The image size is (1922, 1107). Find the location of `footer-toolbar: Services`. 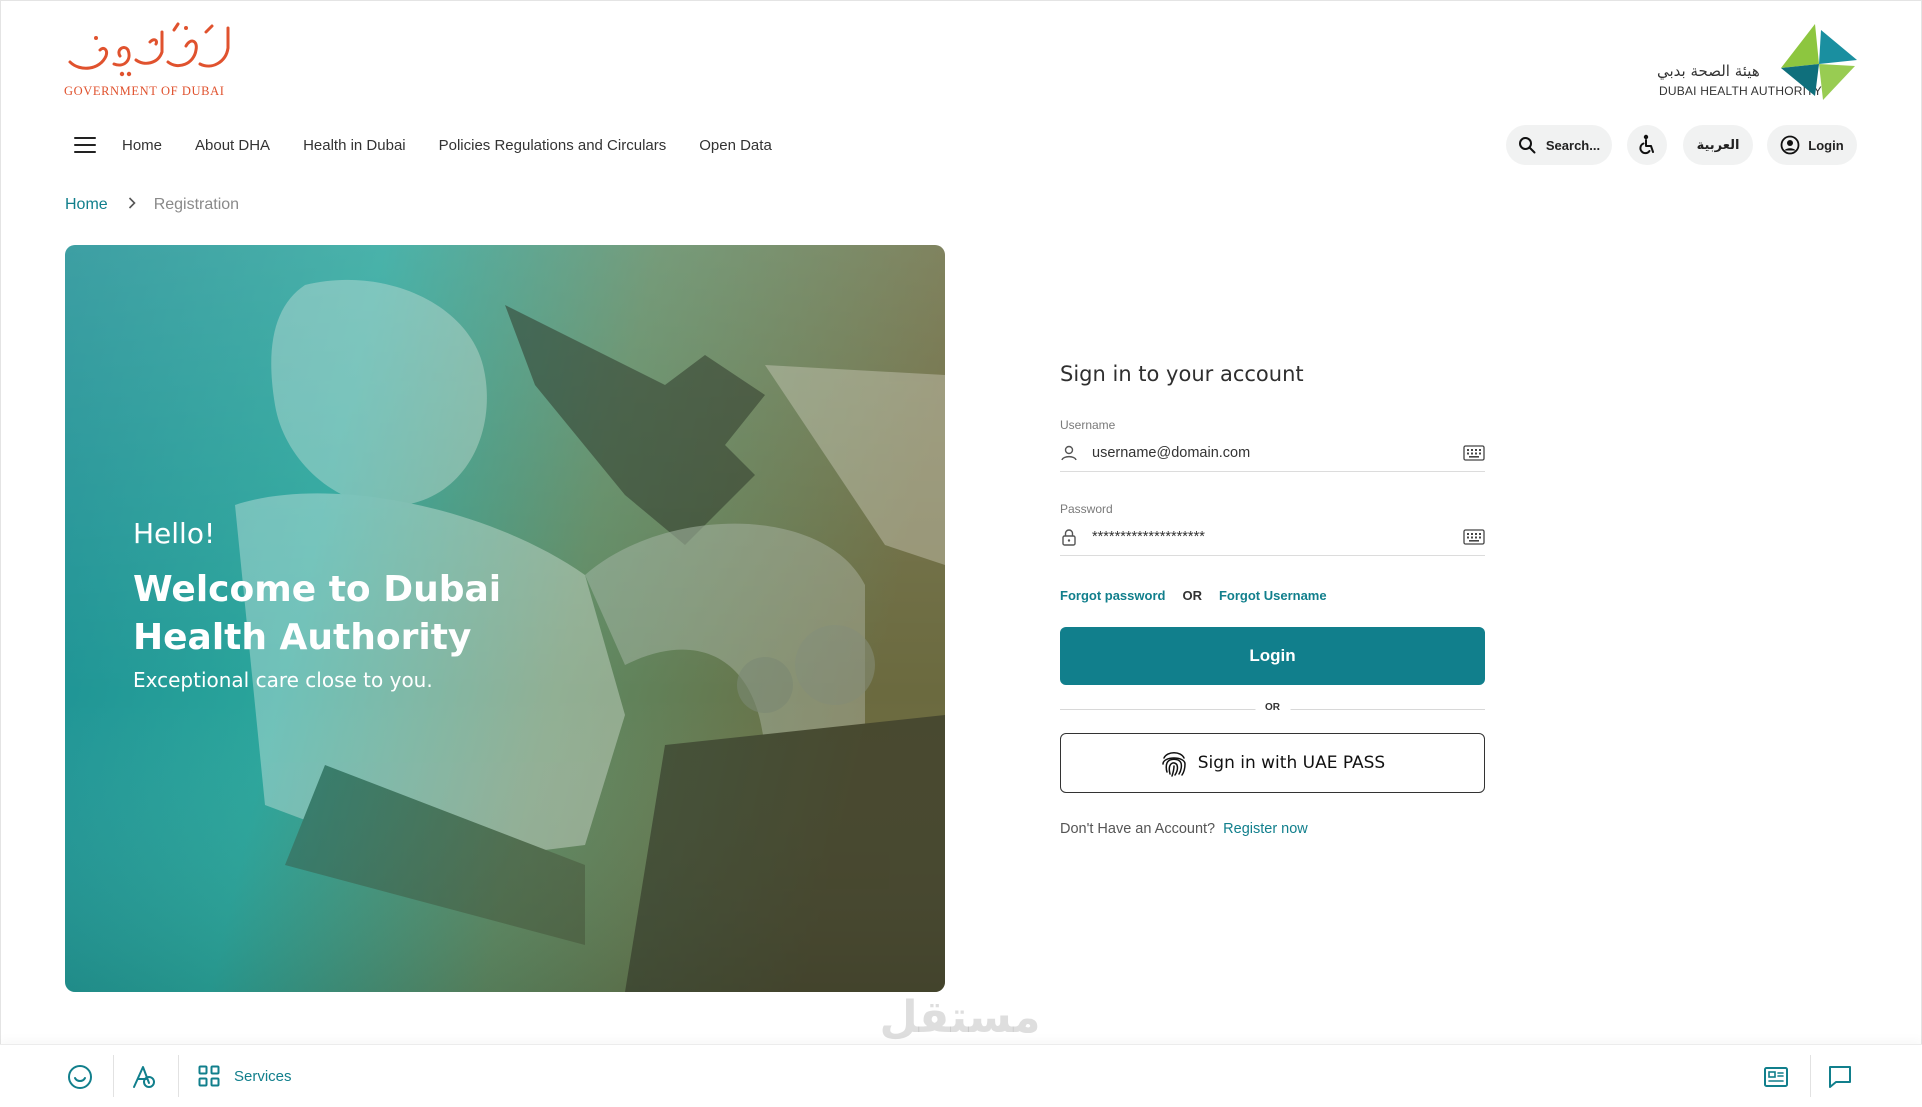

footer-toolbar: Services is located at coordinates (961, 1075).